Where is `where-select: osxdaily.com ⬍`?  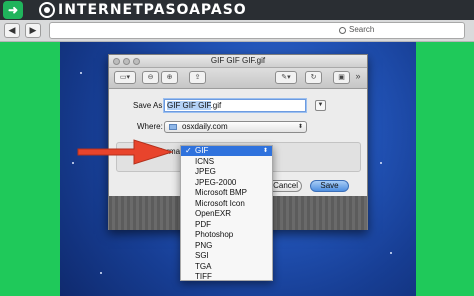 where-select: osxdaily.com ⬍ is located at coordinates (235, 127).